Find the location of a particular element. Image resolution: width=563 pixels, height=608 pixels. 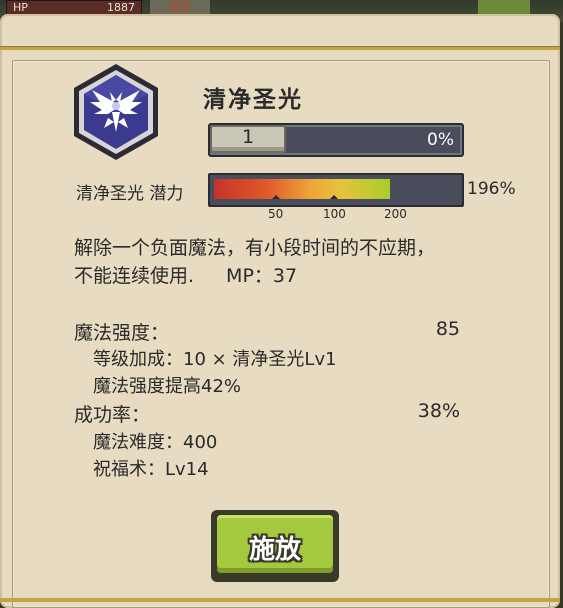

power-label: 魔法强度： is located at coordinates (122, 333).